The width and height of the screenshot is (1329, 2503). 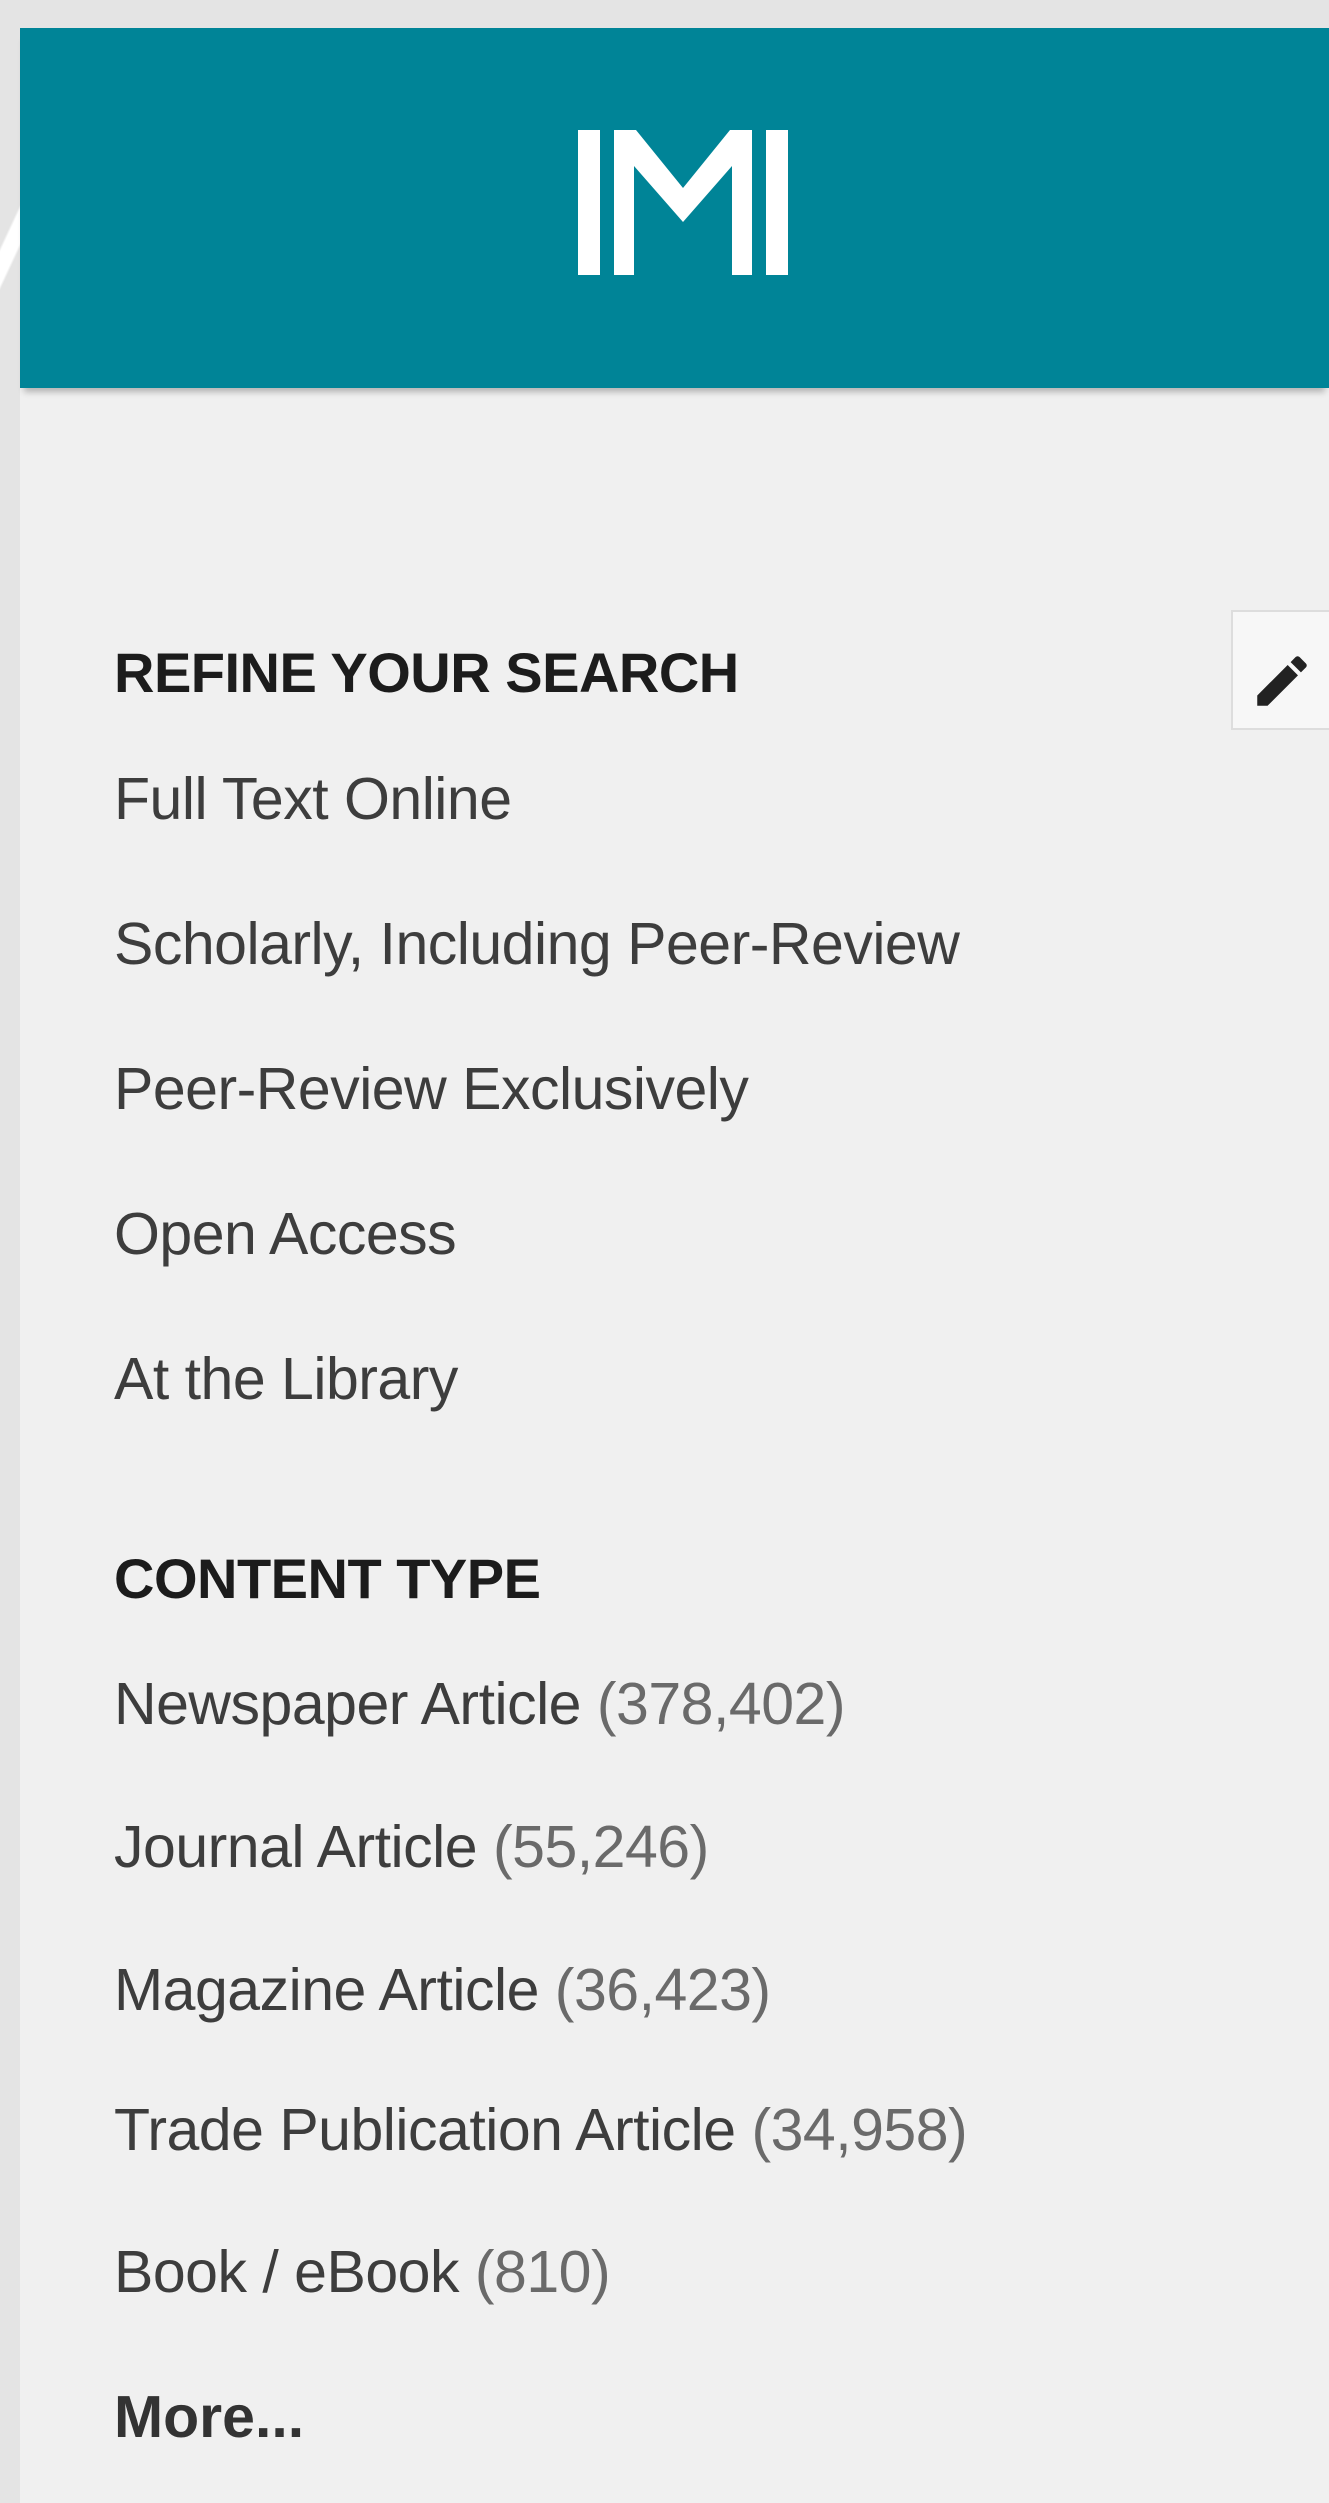 What do you see at coordinates (296, 1847) in the screenshot?
I see `content-type-label: Journal Article` at bounding box center [296, 1847].